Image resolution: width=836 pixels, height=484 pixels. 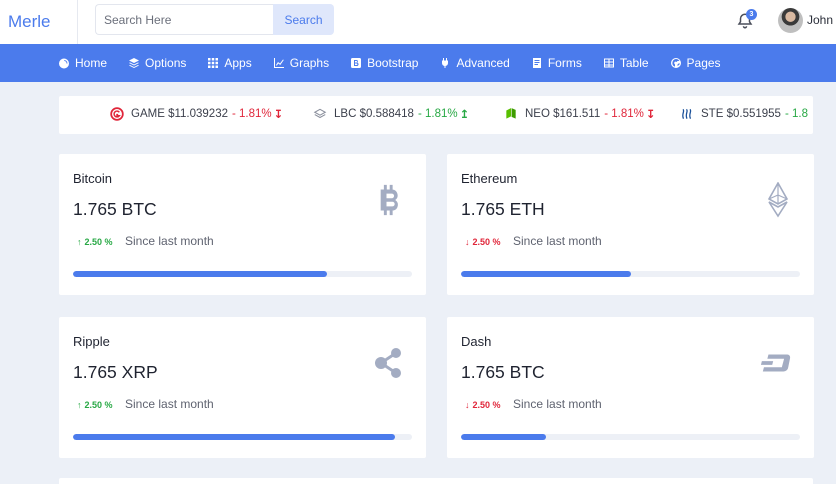 I want to click on search-button: Search, so click(x=303, y=19).